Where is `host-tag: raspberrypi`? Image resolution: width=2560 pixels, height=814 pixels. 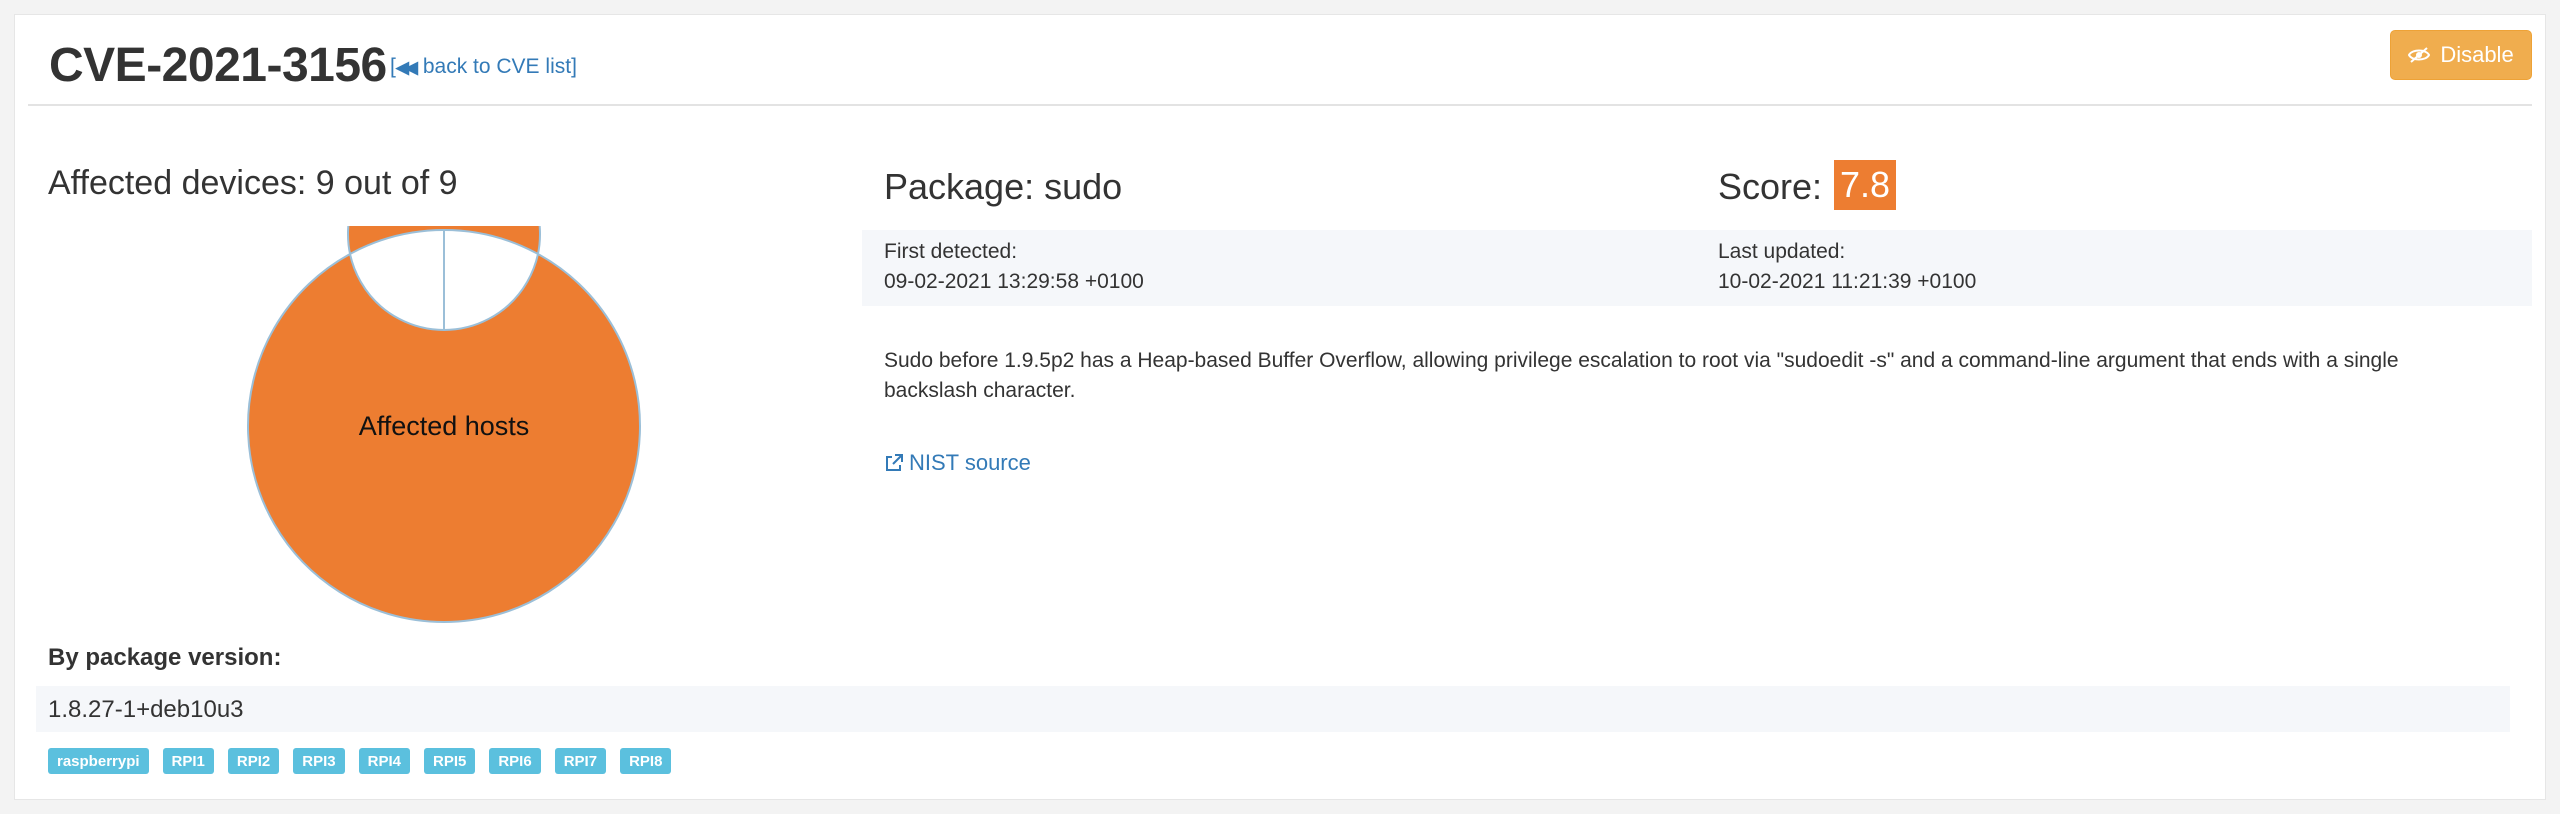 host-tag: raspberrypi is located at coordinates (98, 761).